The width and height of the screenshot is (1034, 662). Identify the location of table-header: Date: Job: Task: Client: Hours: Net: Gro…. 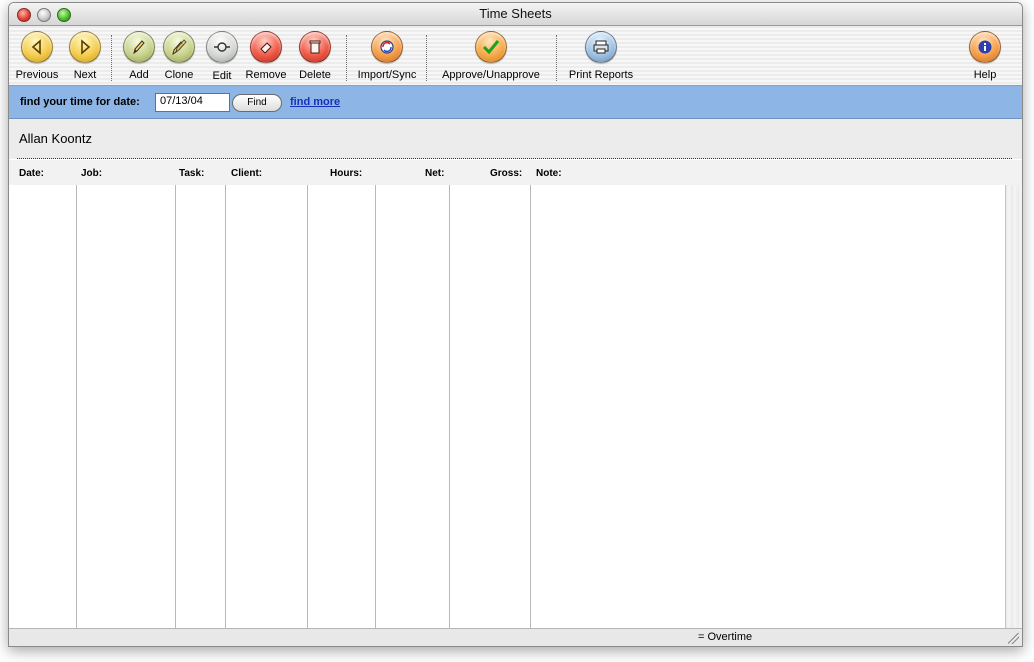
(515, 173).